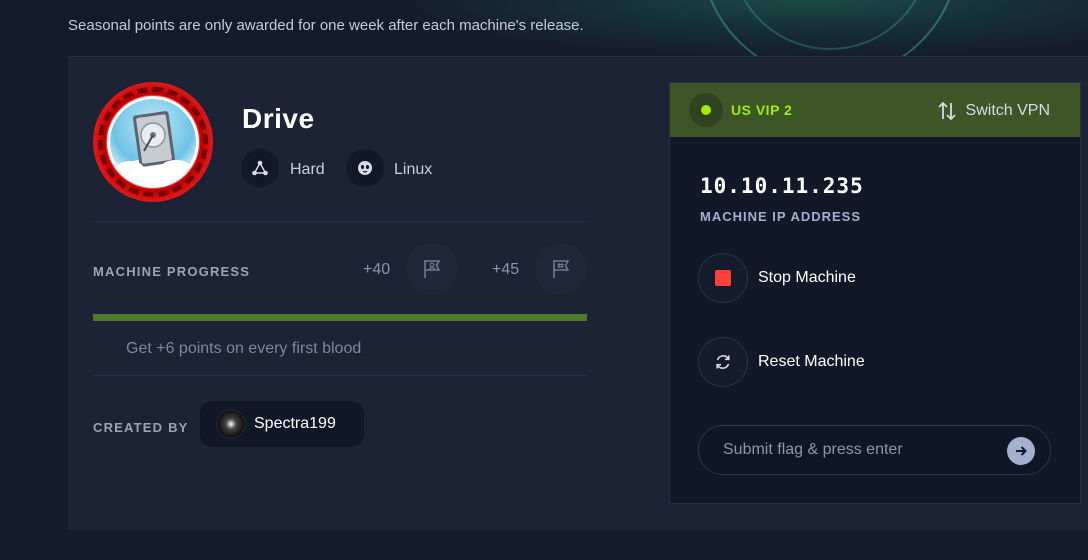  Describe the element at coordinates (278, 118) in the screenshot. I see `machine-name: Drive` at that location.